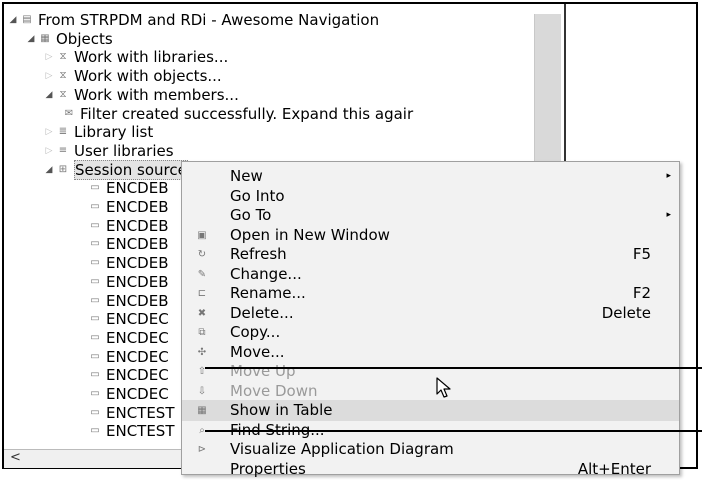 This screenshot has height=480, width=702. What do you see at coordinates (124, 150) in the screenshot?
I see `tree-row-label: User libraries` at bounding box center [124, 150].